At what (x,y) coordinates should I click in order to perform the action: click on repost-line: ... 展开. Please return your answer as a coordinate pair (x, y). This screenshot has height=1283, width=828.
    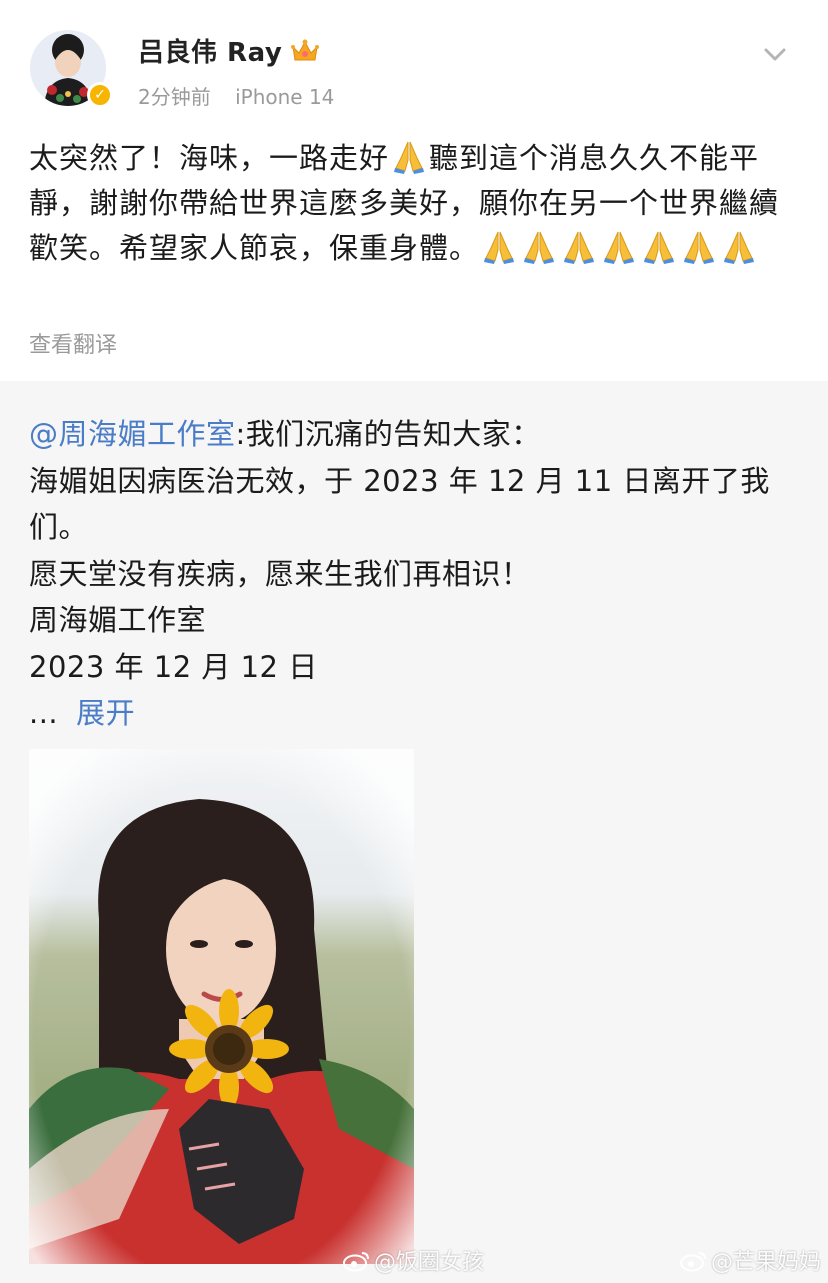
    Looking at the image, I should click on (414, 713).